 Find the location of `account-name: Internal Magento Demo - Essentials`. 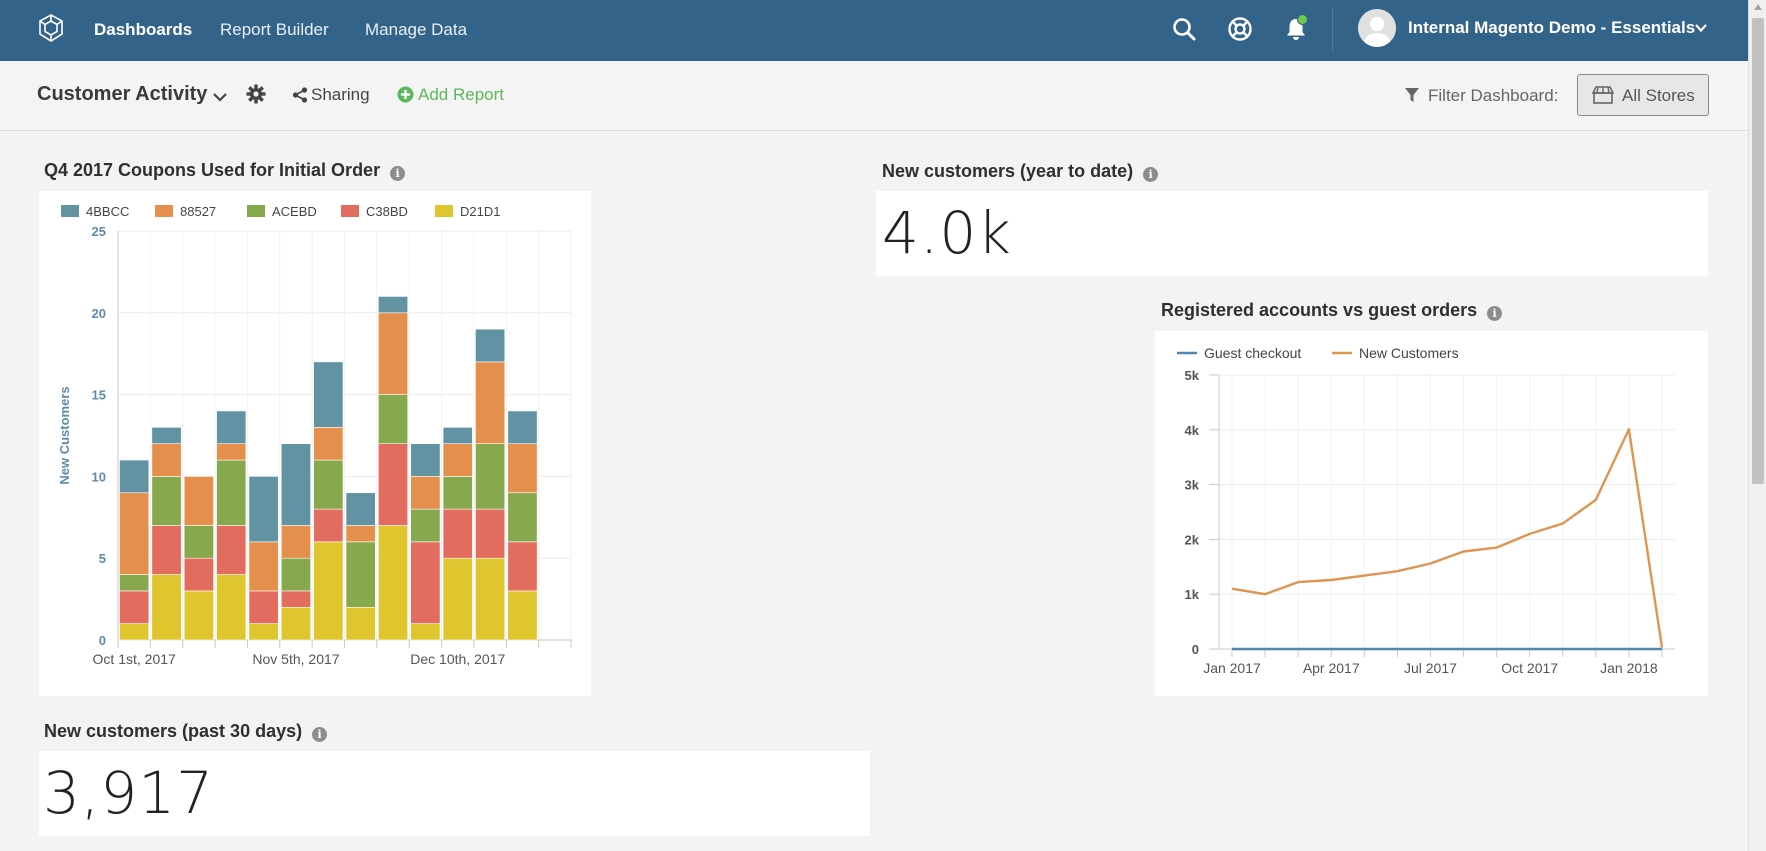

account-name: Internal Magento Demo - Essentials is located at coordinates (1551, 28).